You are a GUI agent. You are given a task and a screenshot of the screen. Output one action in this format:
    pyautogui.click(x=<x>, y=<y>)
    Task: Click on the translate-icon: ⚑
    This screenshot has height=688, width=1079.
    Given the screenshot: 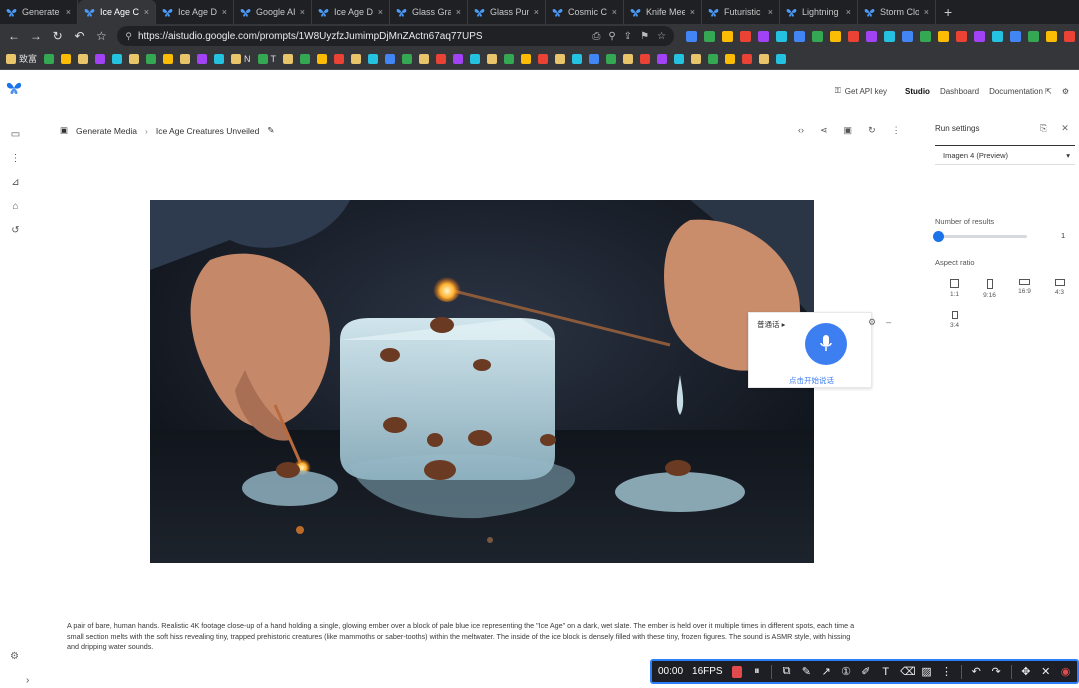 What is the action you would take?
    pyautogui.click(x=644, y=36)
    